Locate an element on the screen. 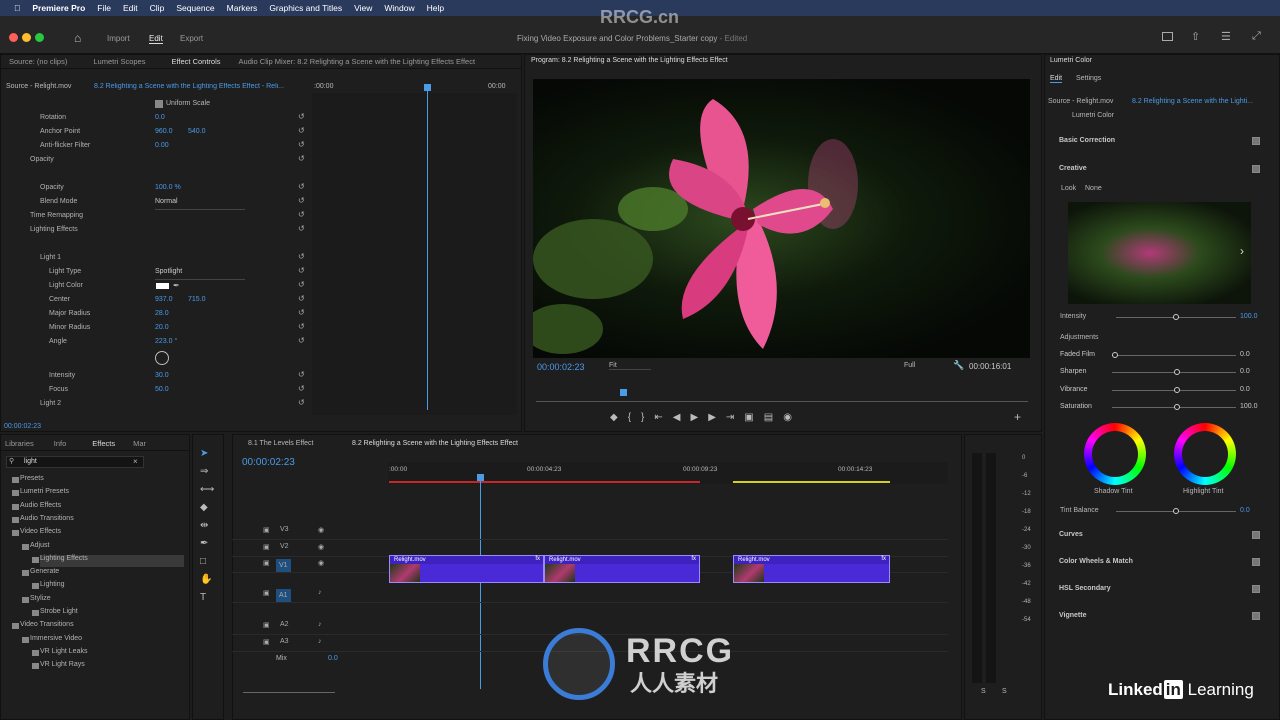 The width and height of the screenshot is (1280, 720). step-back-icon: ◀ is located at coordinates (682, 417).